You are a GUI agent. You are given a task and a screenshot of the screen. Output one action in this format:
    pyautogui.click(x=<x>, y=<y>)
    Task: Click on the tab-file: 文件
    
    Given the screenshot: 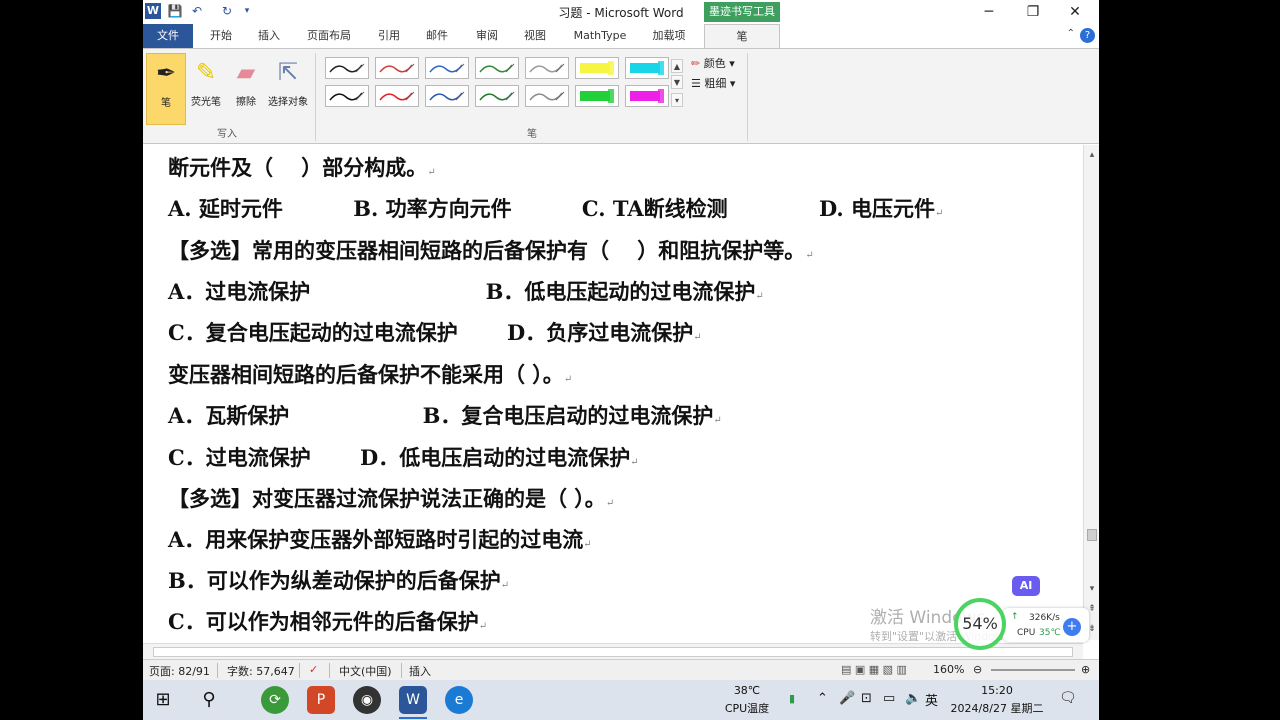 What is the action you would take?
    pyautogui.click(x=168, y=36)
    